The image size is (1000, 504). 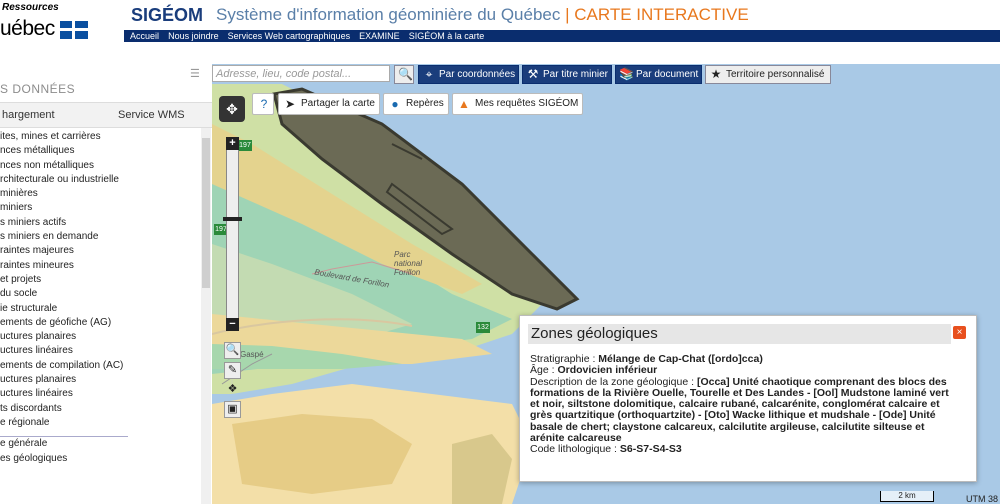 I want to click on nav-nous-joindre: Nous joindre, so click(x=193, y=36).